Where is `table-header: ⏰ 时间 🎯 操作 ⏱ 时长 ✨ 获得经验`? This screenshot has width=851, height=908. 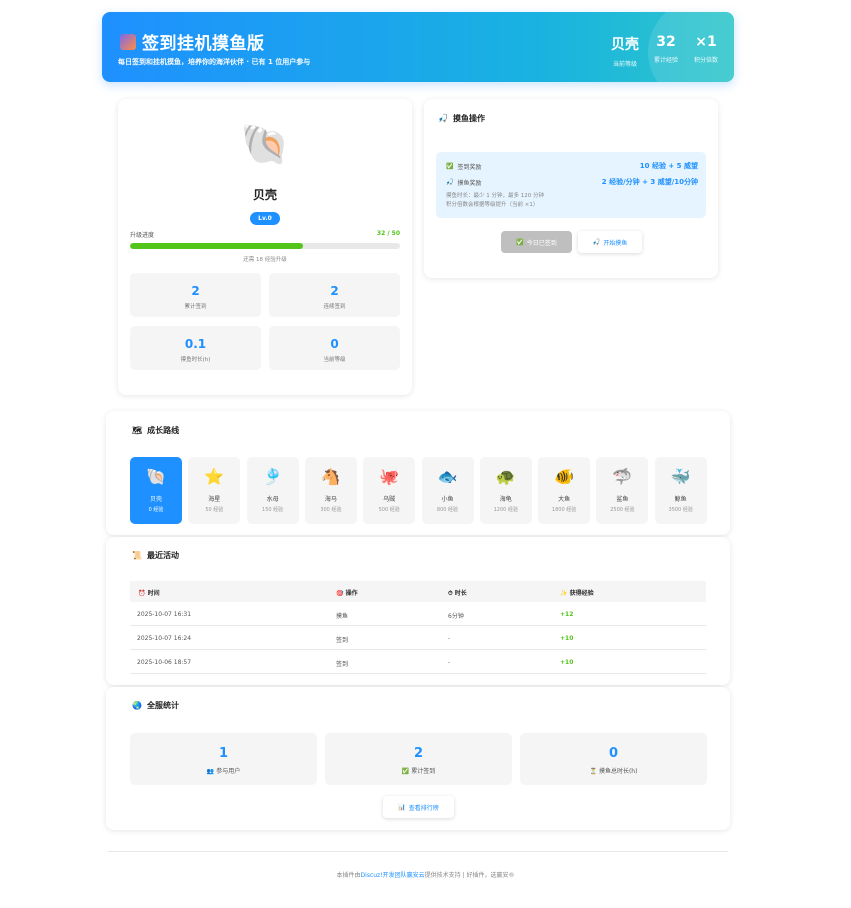
table-header: ⏰ 时间 🎯 操作 ⏱ 时长 ✨ 获得经验 is located at coordinates (418, 591).